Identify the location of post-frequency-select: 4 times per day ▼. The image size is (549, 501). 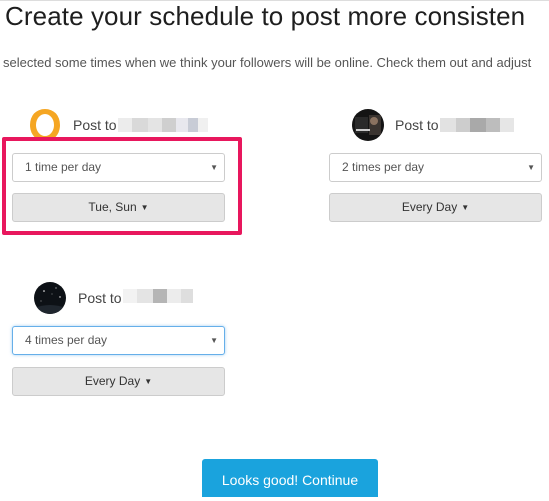
(118, 340).